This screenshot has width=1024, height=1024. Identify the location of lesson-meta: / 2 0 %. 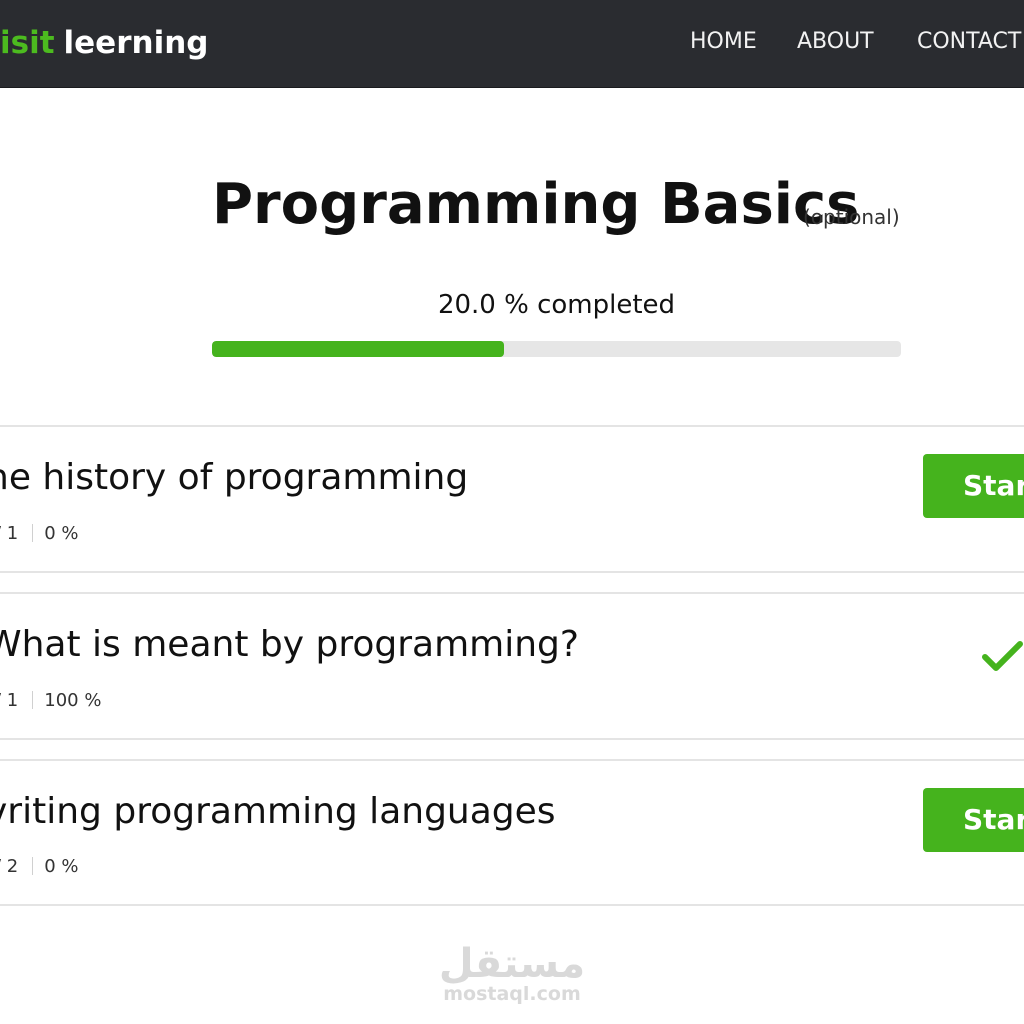
(39, 867).